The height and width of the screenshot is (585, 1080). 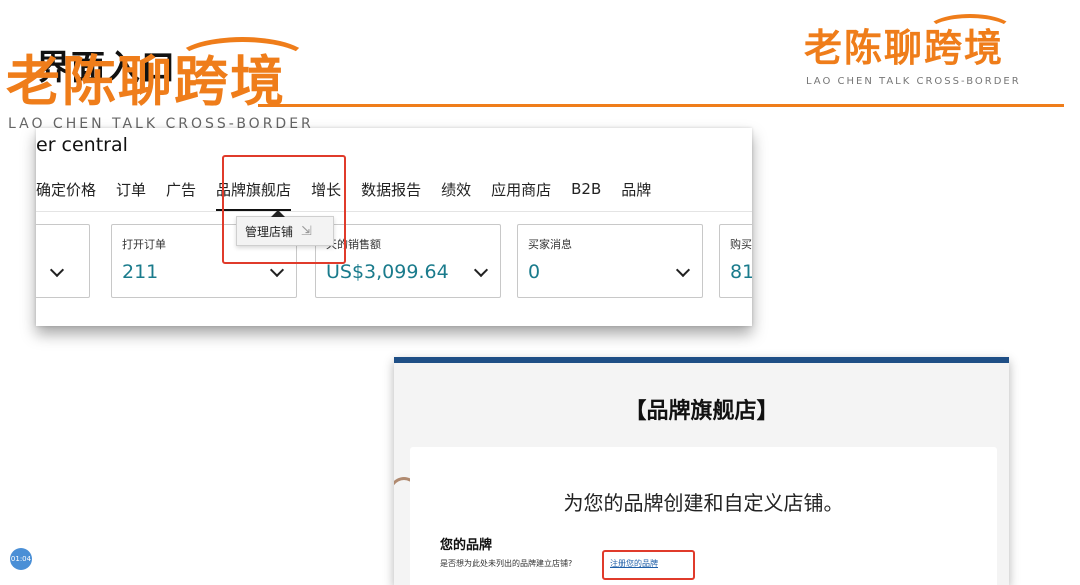 What do you see at coordinates (181, 189) in the screenshot?
I see `nav-advertising: 广告` at bounding box center [181, 189].